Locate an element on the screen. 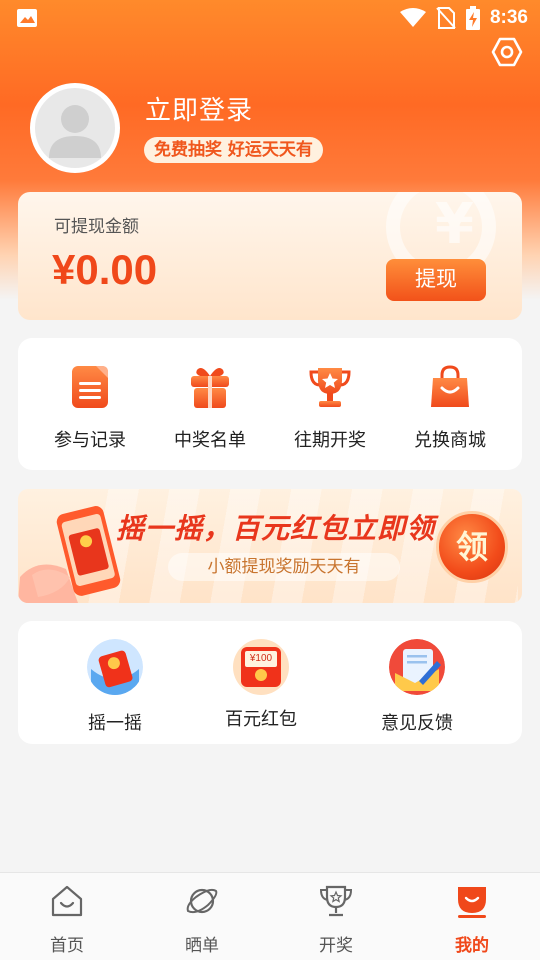  wallet-label: 可提现金额 is located at coordinates (96, 227).